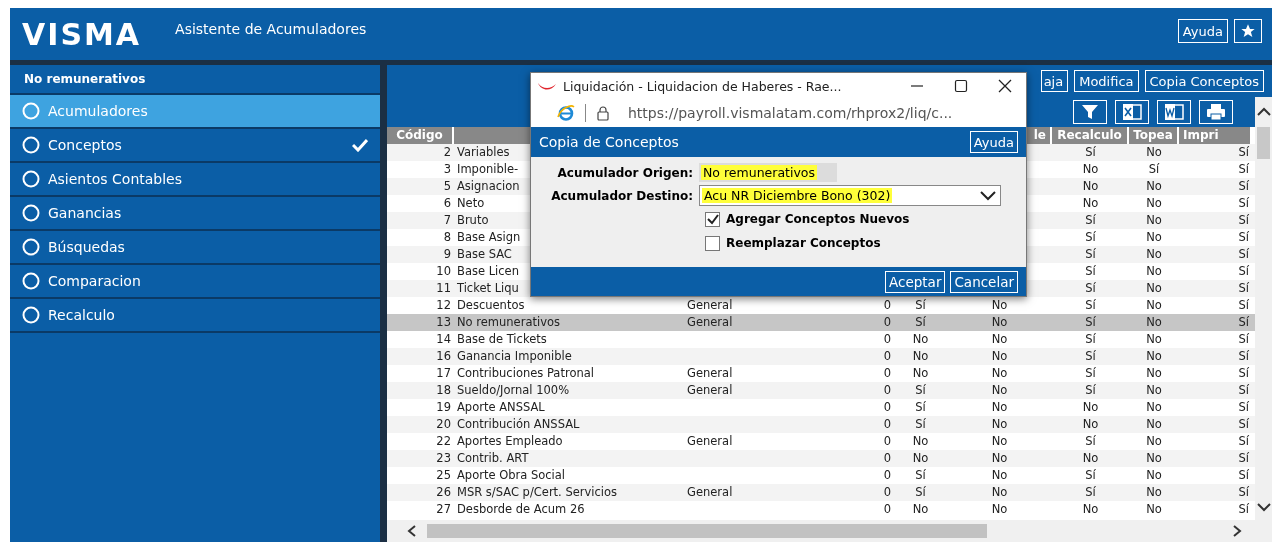  What do you see at coordinates (821, 492) in the screenshot?
I see `table-row: 26 MSR s/SAC p/Cert. Servicios General 0 Sí No Sí No Sí` at bounding box center [821, 492].